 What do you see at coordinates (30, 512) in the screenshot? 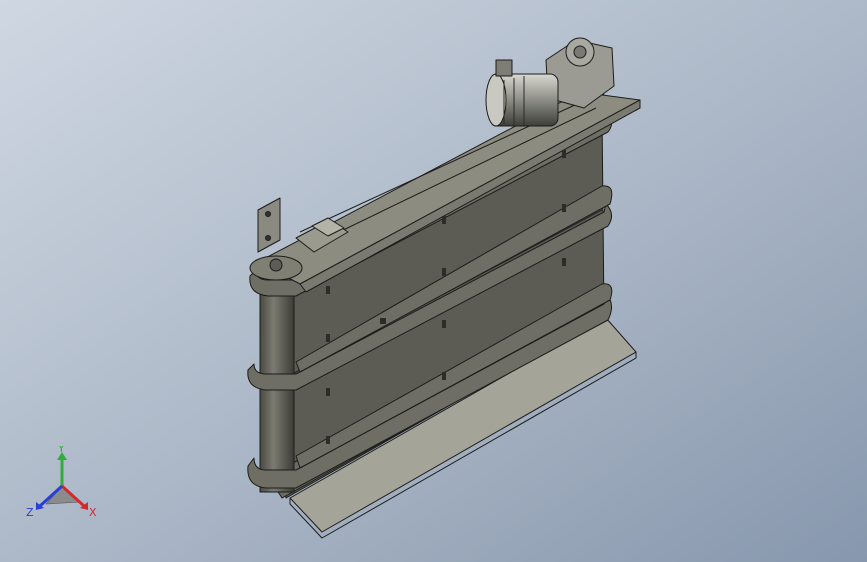
I see `z-axis-label: Z` at bounding box center [30, 512].